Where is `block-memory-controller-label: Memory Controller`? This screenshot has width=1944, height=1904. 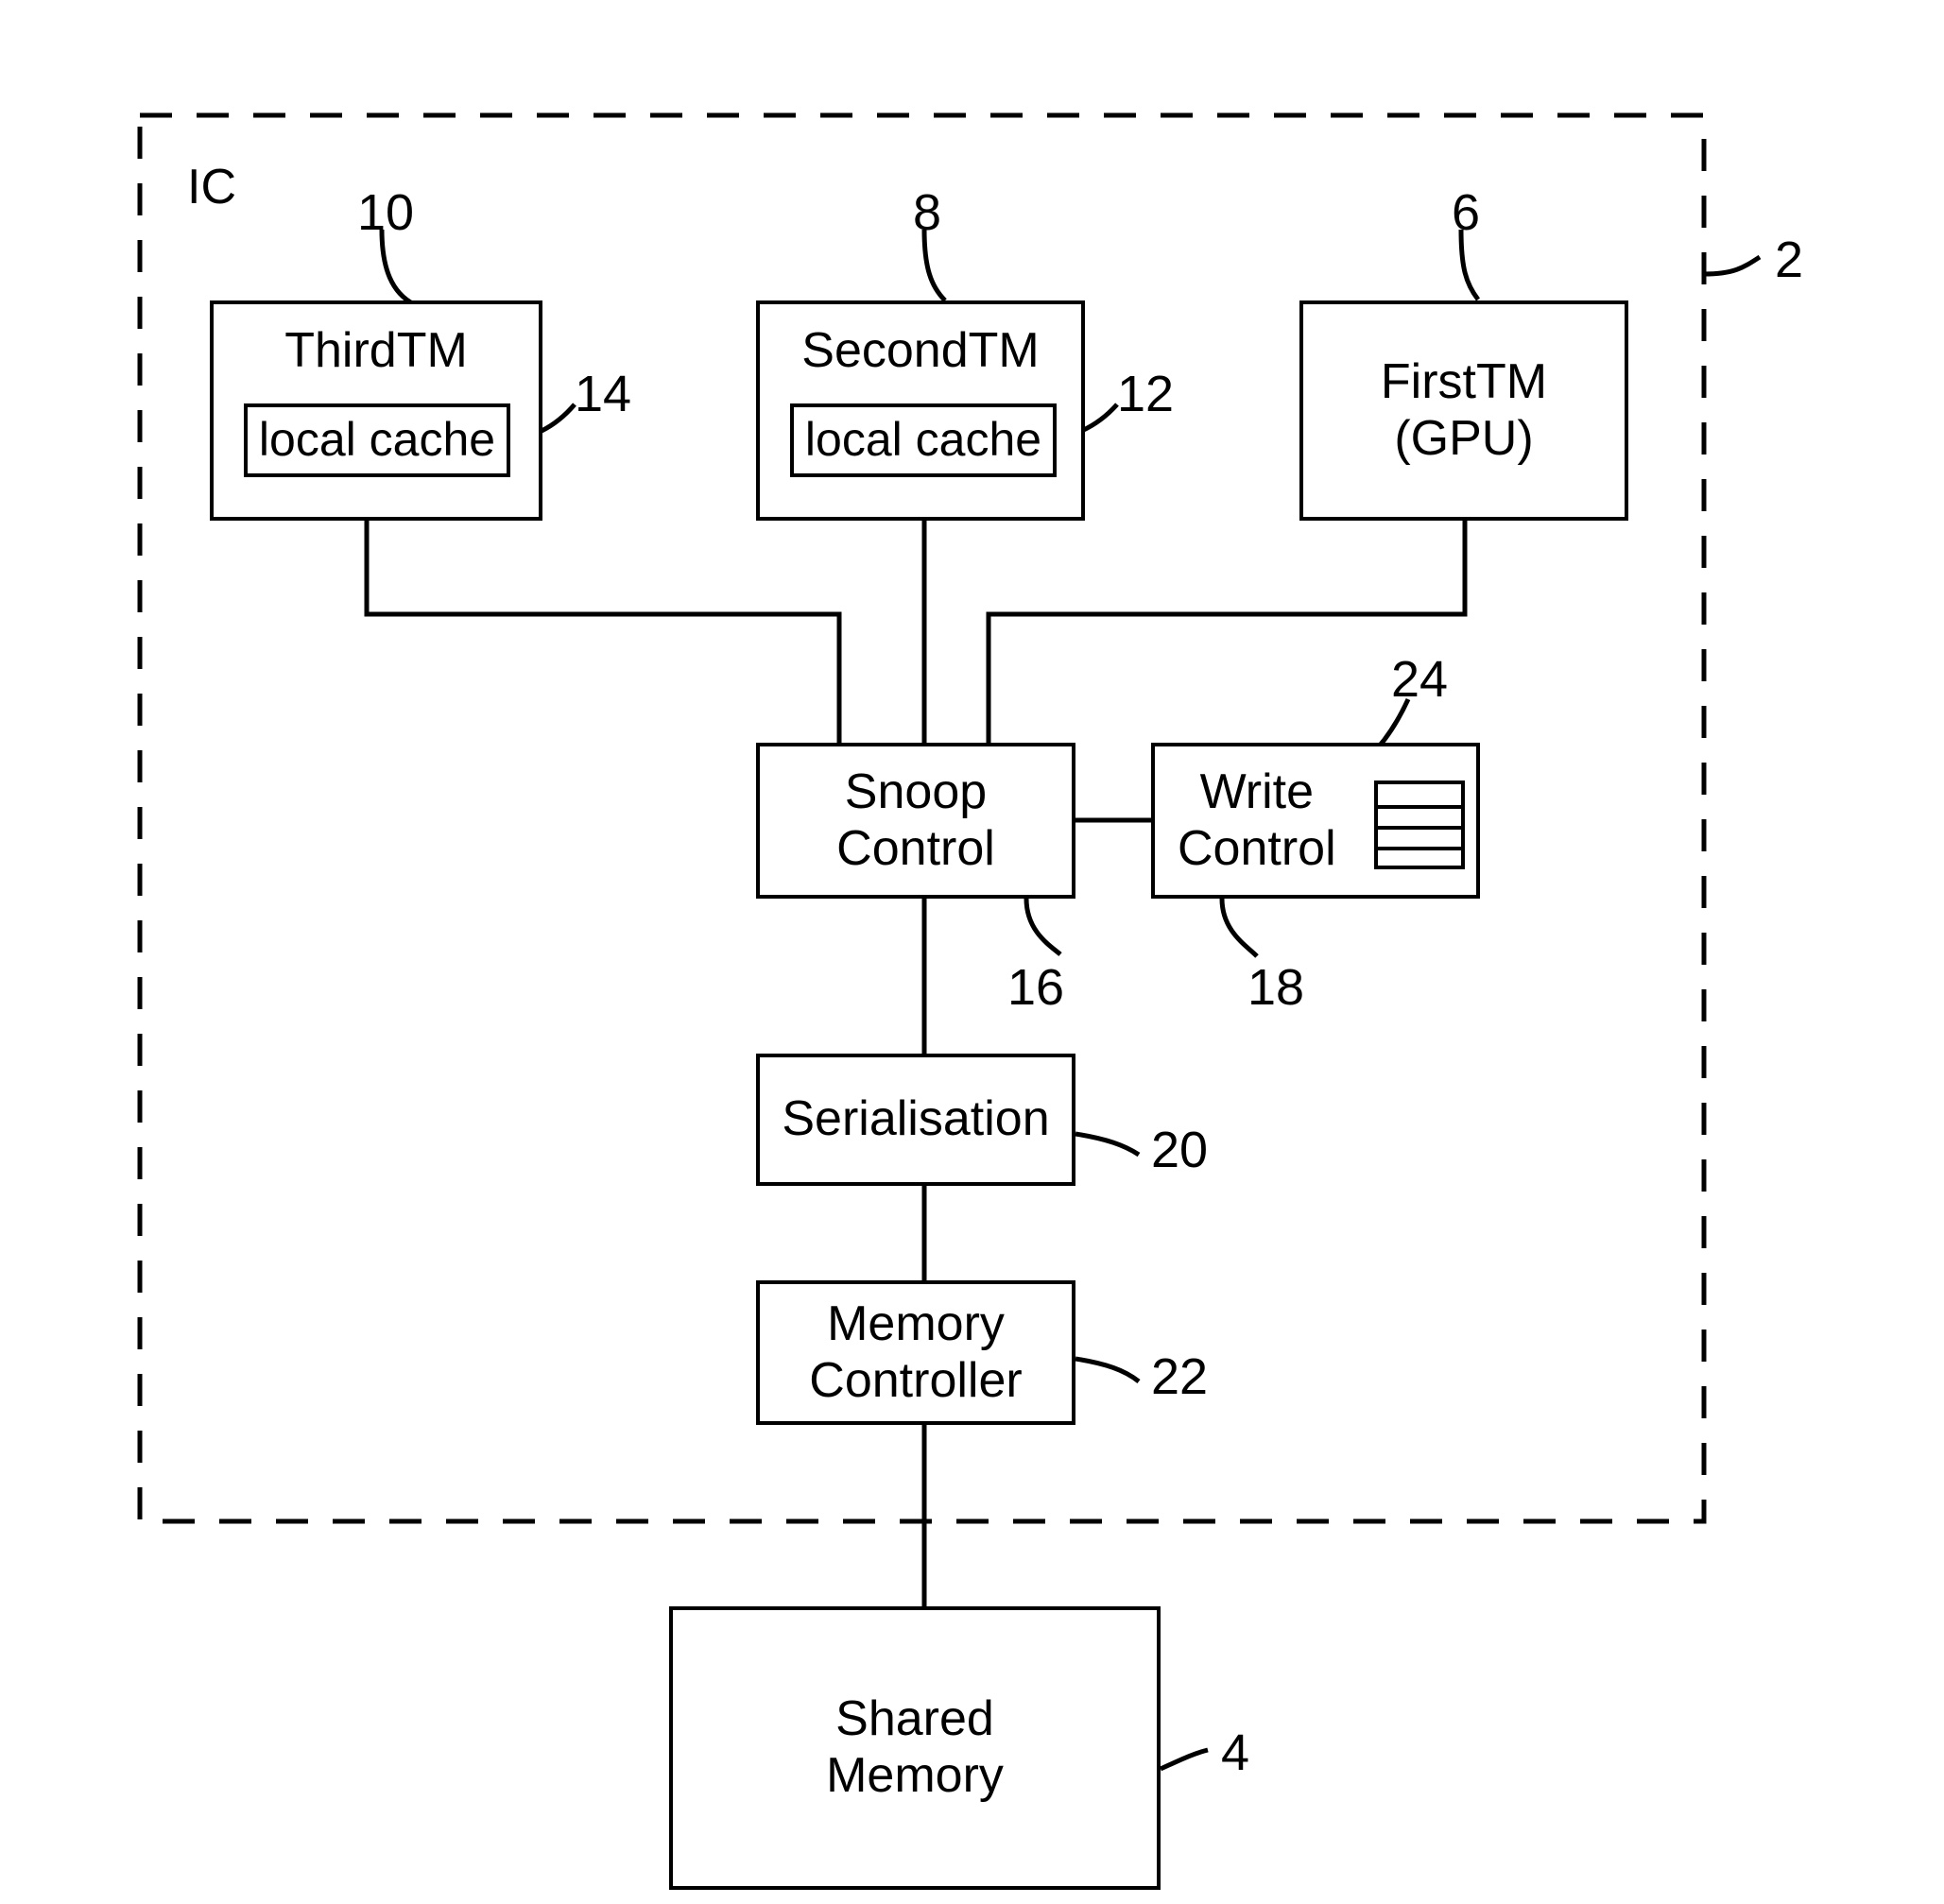 block-memory-controller-label: Memory Controller is located at coordinates (916, 1351).